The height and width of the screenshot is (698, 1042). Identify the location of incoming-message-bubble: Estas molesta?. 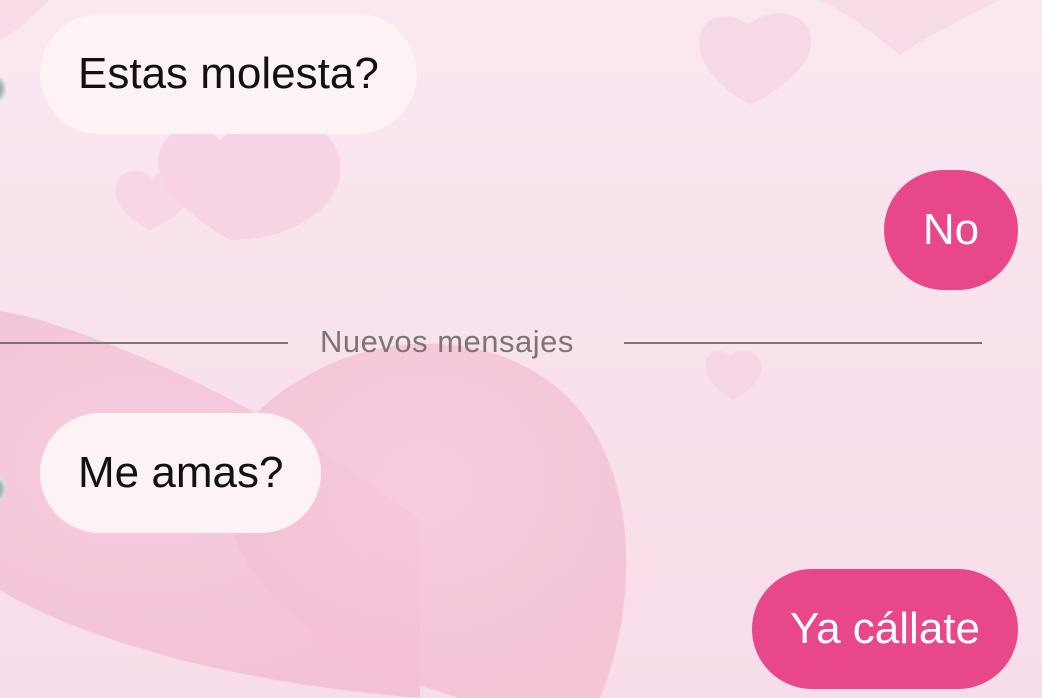
(228, 74).